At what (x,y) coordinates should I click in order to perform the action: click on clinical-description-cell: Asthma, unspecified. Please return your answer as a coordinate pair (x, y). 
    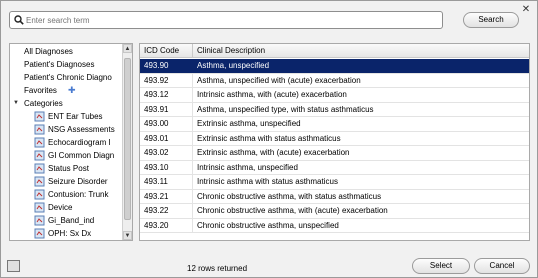
    Looking at the image, I should click on (233, 65).